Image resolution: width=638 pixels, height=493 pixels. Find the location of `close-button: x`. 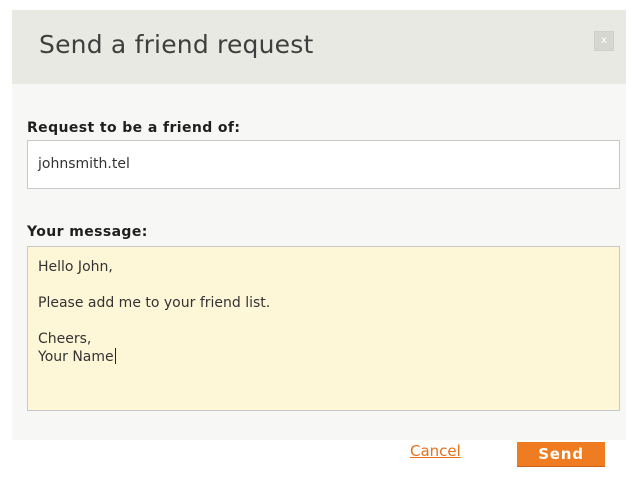

close-button: x is located at coordinates (604, 41).